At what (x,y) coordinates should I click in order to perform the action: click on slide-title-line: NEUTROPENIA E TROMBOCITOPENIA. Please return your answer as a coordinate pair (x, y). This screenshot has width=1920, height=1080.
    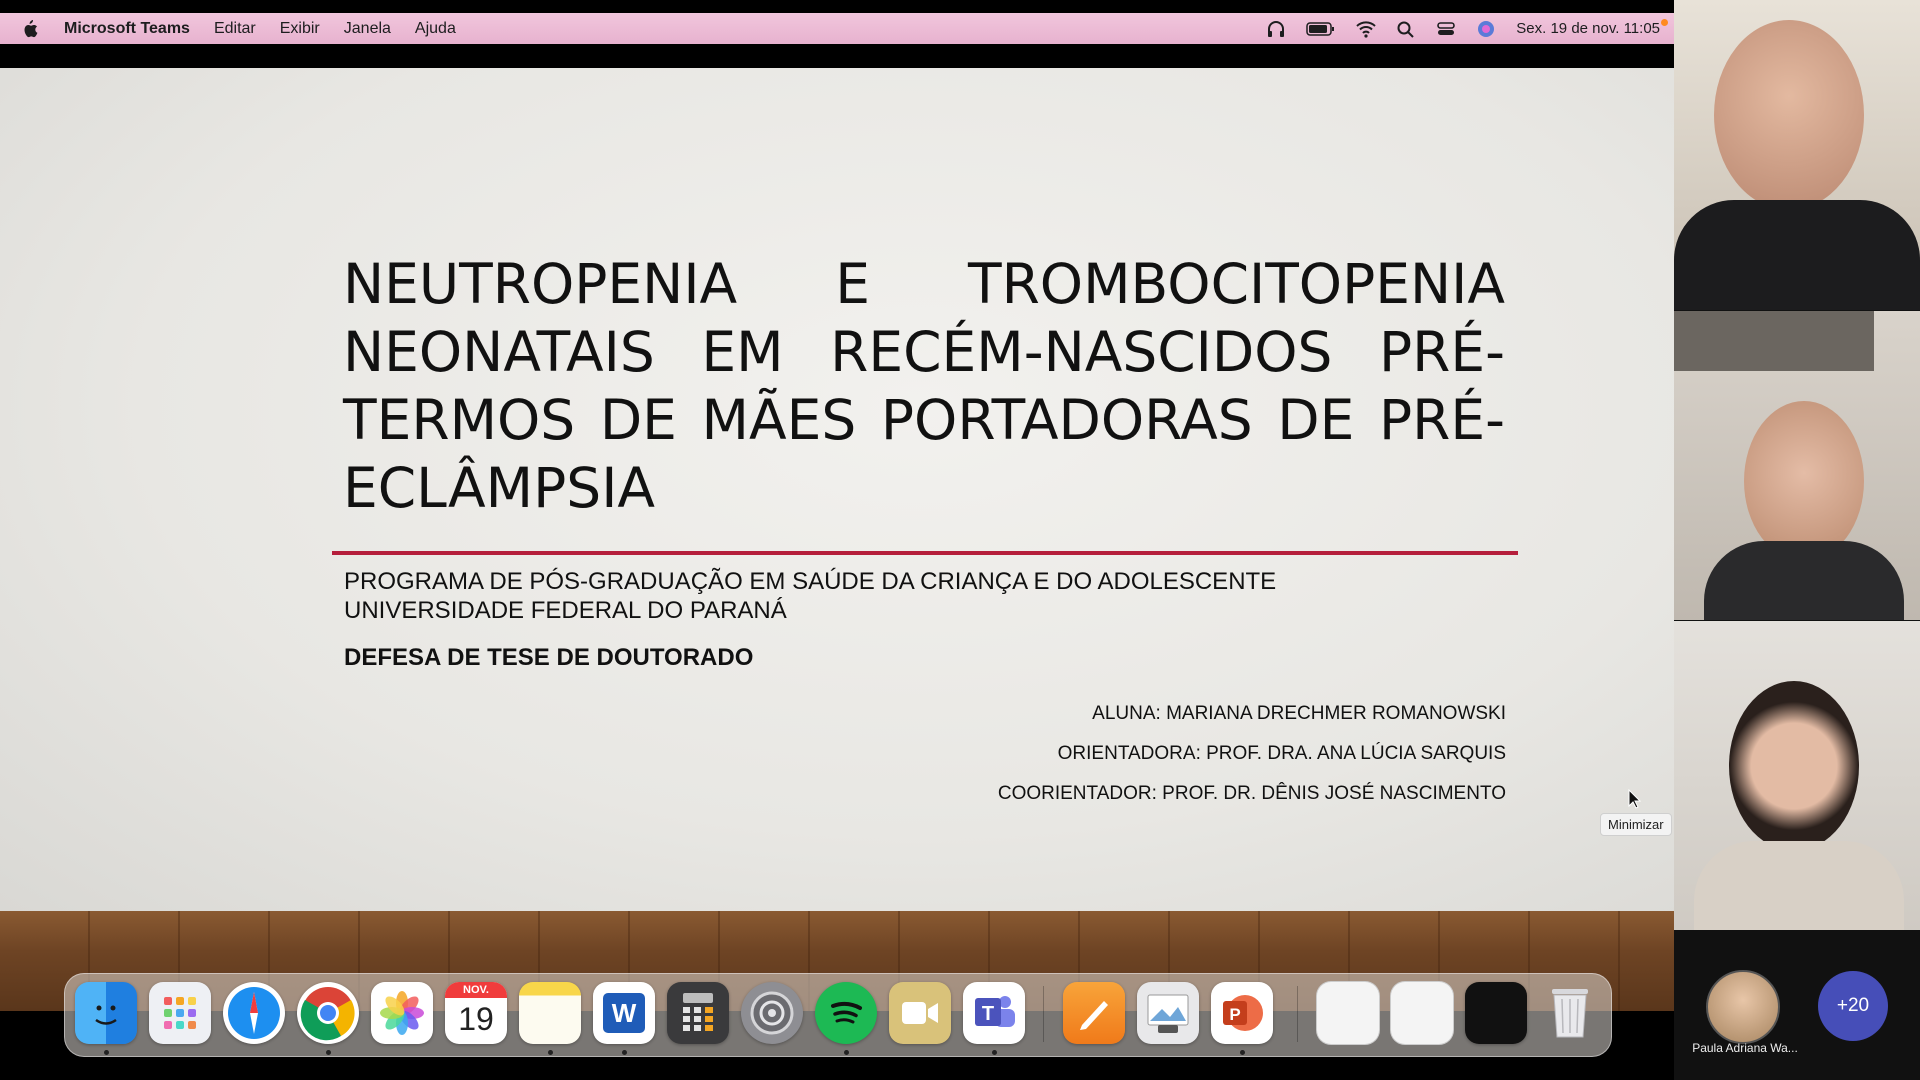
    Looking at the image, I should click on (924, 284).